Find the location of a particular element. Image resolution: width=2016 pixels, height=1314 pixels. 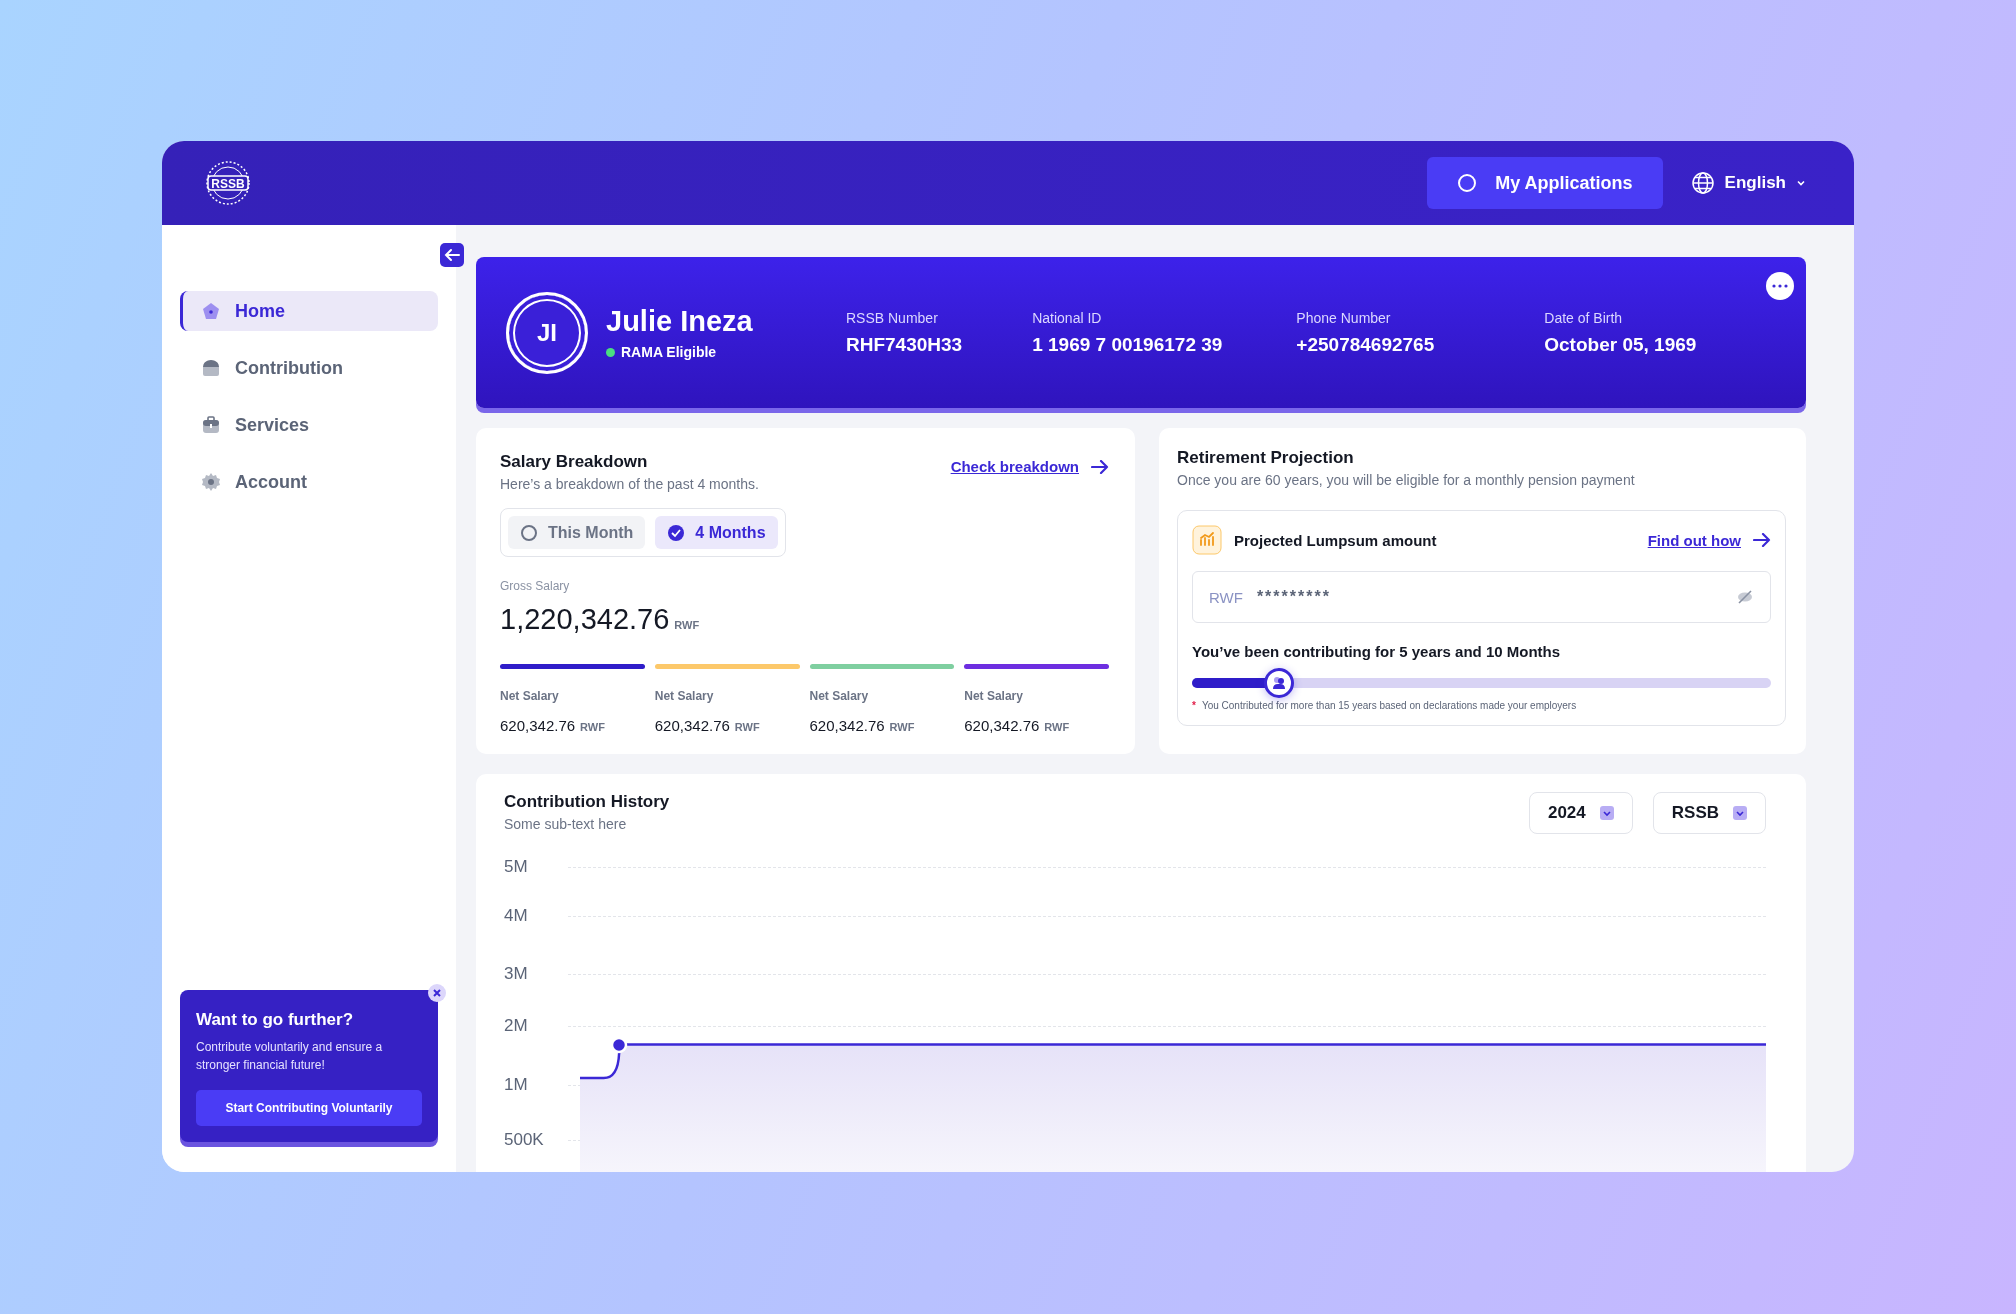

field-label: Phone Number is located at coordinates (1344, 317).